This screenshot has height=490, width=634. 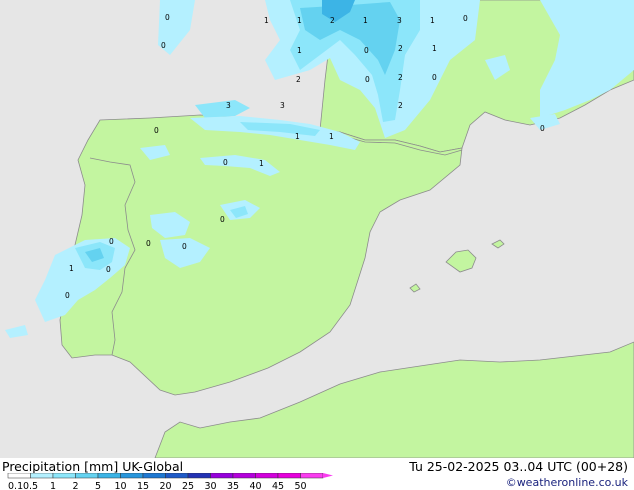 I want to click on scale-tick-label: 25, so click(x=188, y=485).